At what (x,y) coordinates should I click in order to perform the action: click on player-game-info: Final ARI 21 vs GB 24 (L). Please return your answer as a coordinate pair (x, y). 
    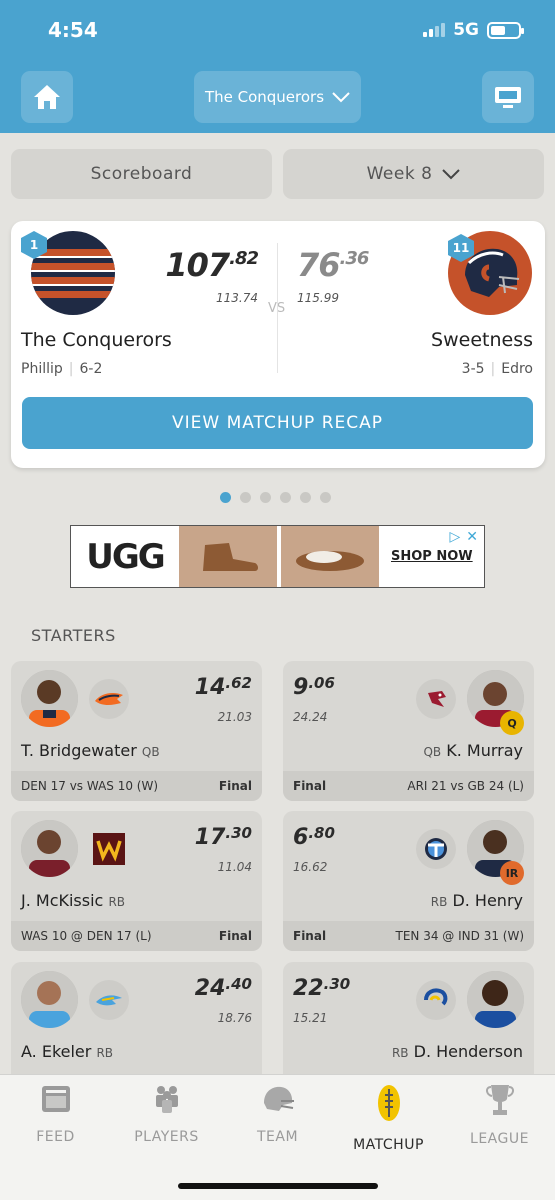
    Looking at the image, I should click on (408, 786).